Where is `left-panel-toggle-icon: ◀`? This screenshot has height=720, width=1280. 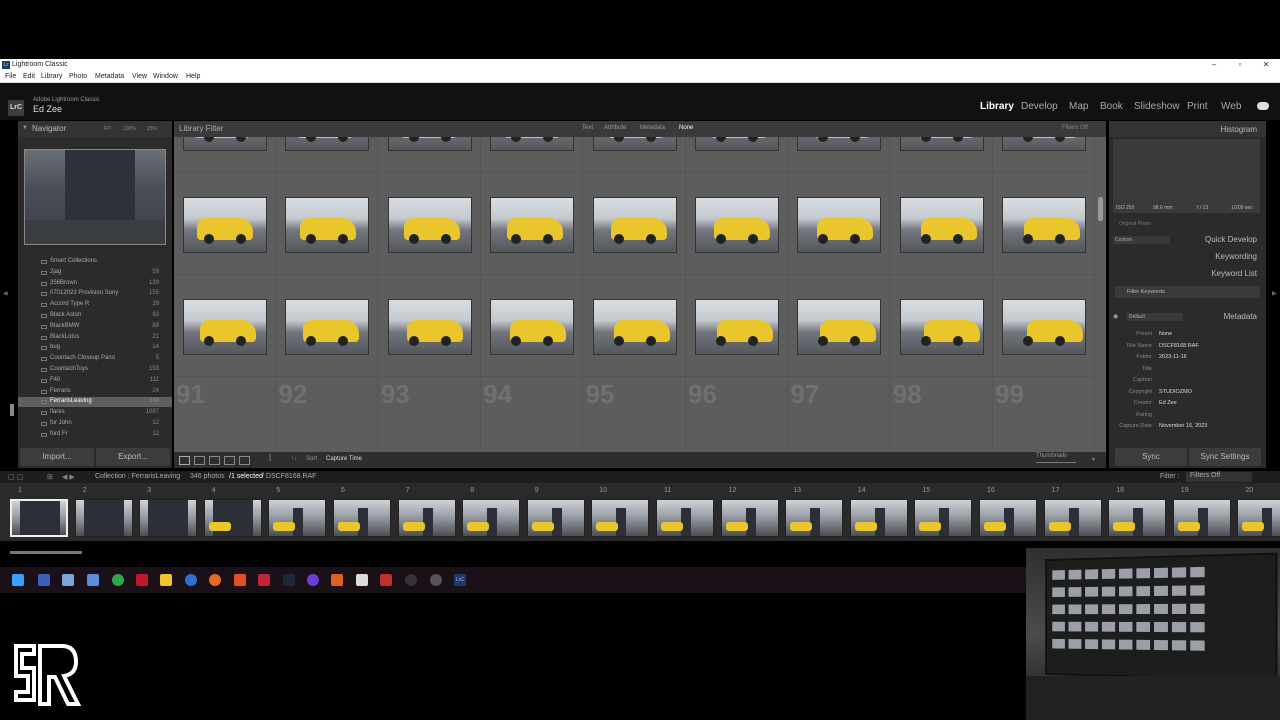
left-panel-toggle-icon: ◀ is located at coordinates (5, 293).